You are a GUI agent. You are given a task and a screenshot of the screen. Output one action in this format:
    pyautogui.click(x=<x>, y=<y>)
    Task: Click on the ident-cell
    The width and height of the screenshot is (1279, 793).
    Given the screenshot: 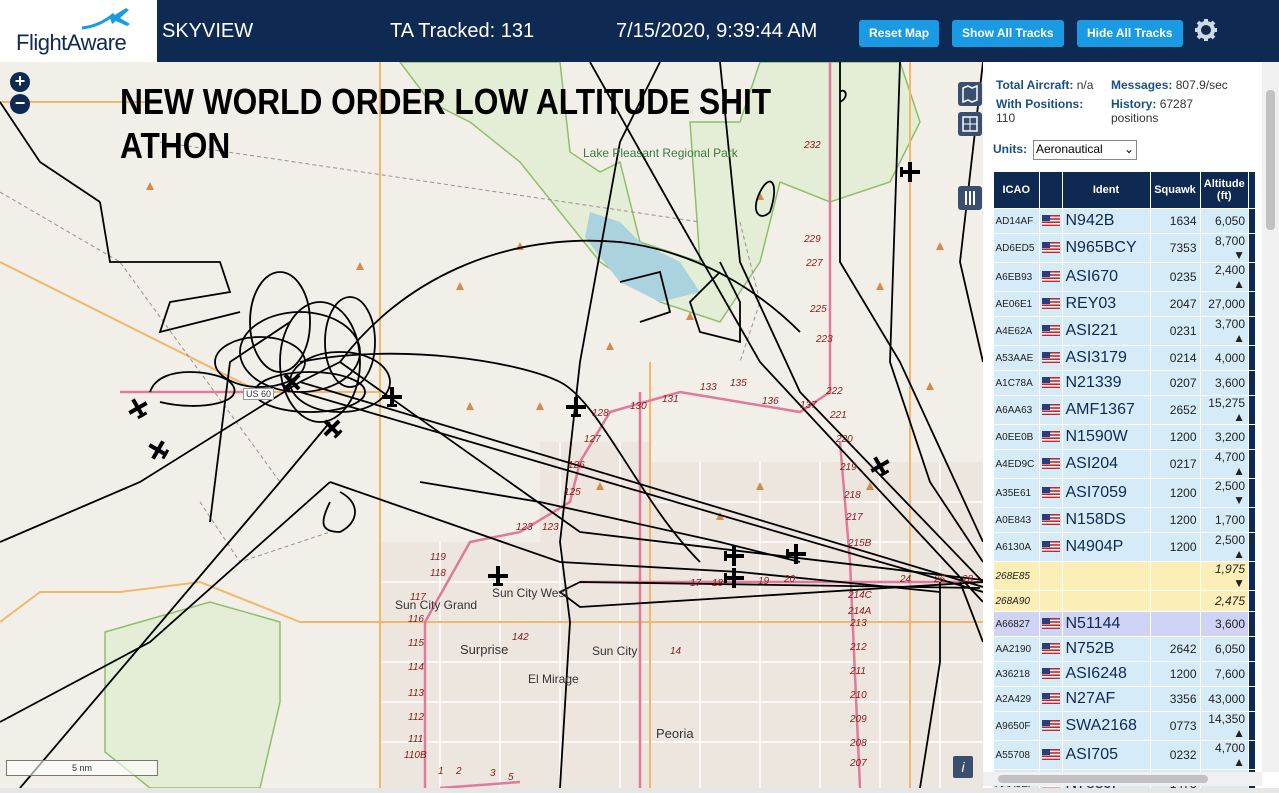 What is the action you would take?
    pyautogui.click(x=1106, y=576)
    